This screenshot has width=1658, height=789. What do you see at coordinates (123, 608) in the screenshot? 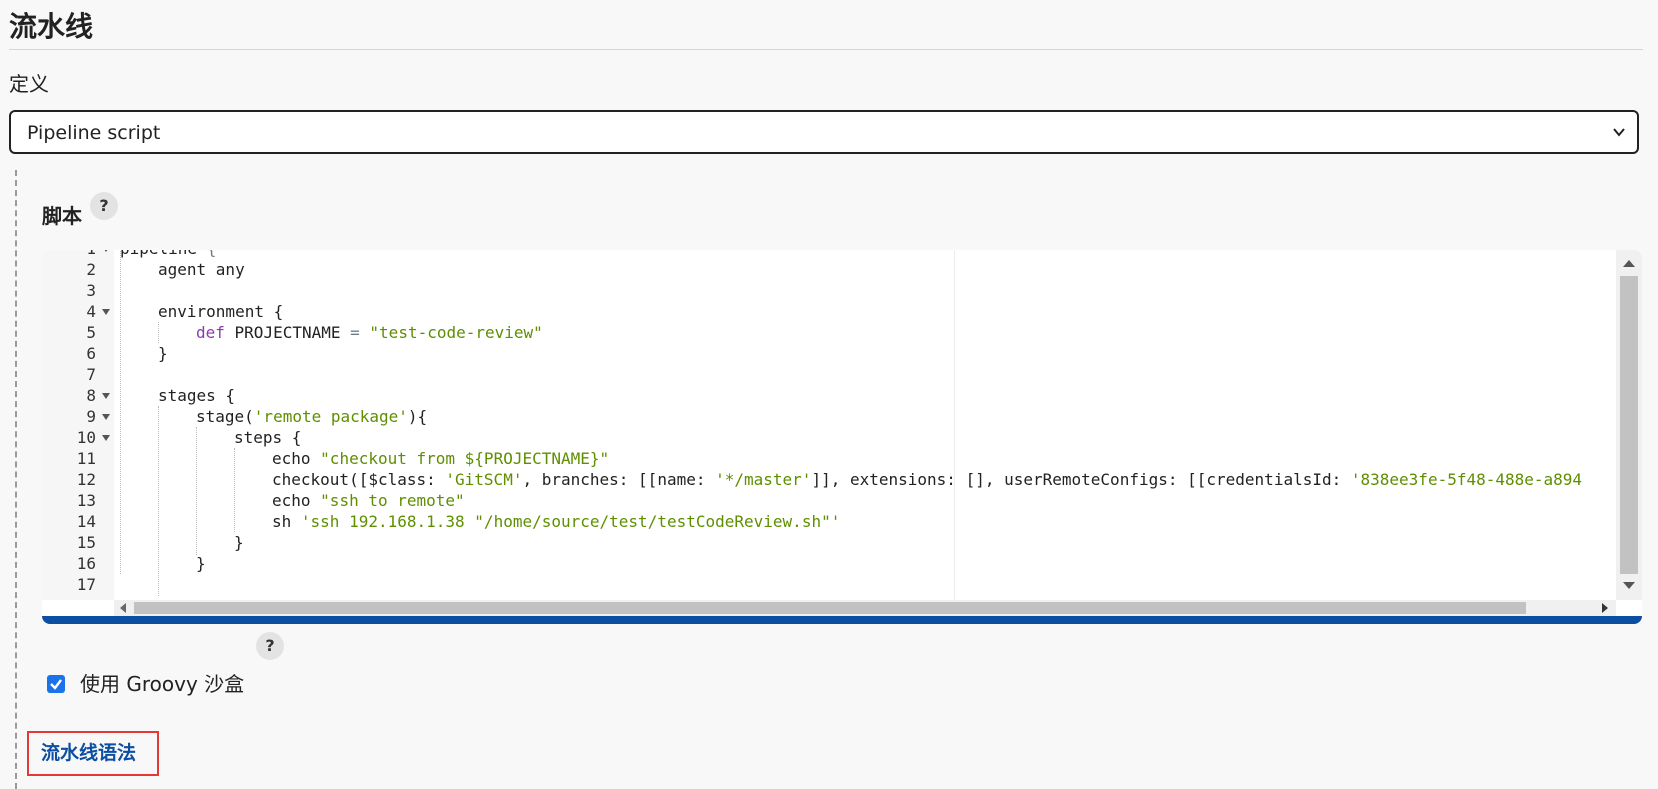
I see `scroll-left-icon` at bounding box center [123, 608].